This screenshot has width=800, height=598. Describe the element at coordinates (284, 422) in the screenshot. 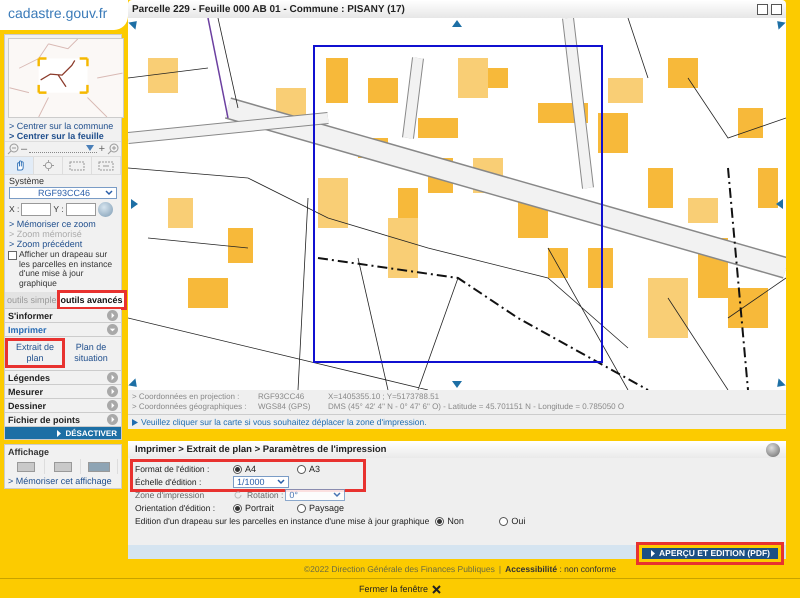

I see `map-hint: Veuillez cliquer sur la carte si vous souhaitez déplacer la zone d'impression.` at that location.